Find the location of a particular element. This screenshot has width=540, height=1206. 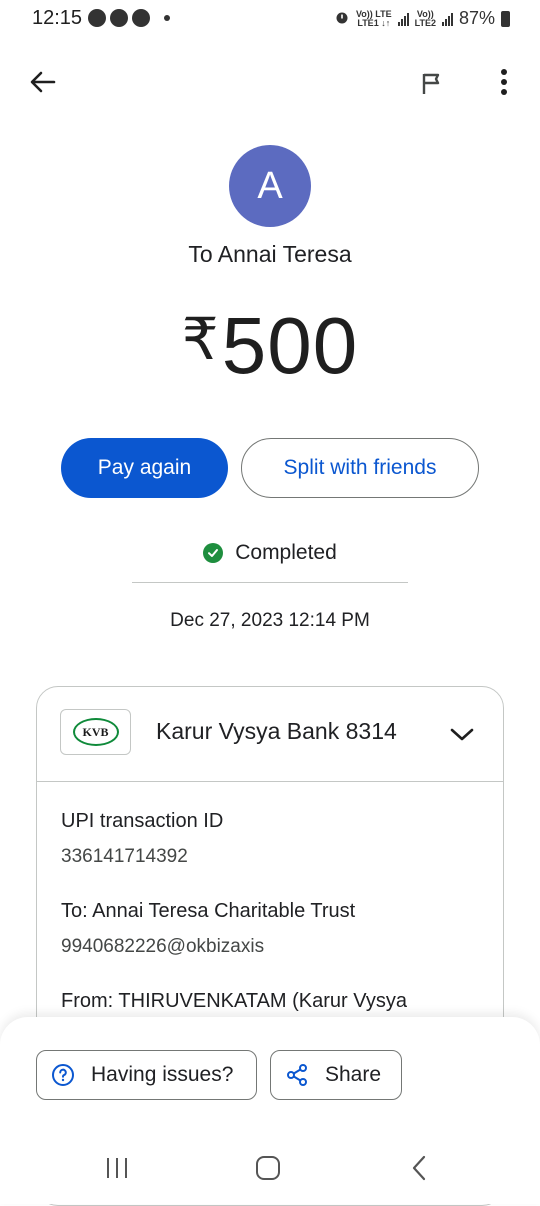

more-vert-icon is located at coordinates (504, 82).